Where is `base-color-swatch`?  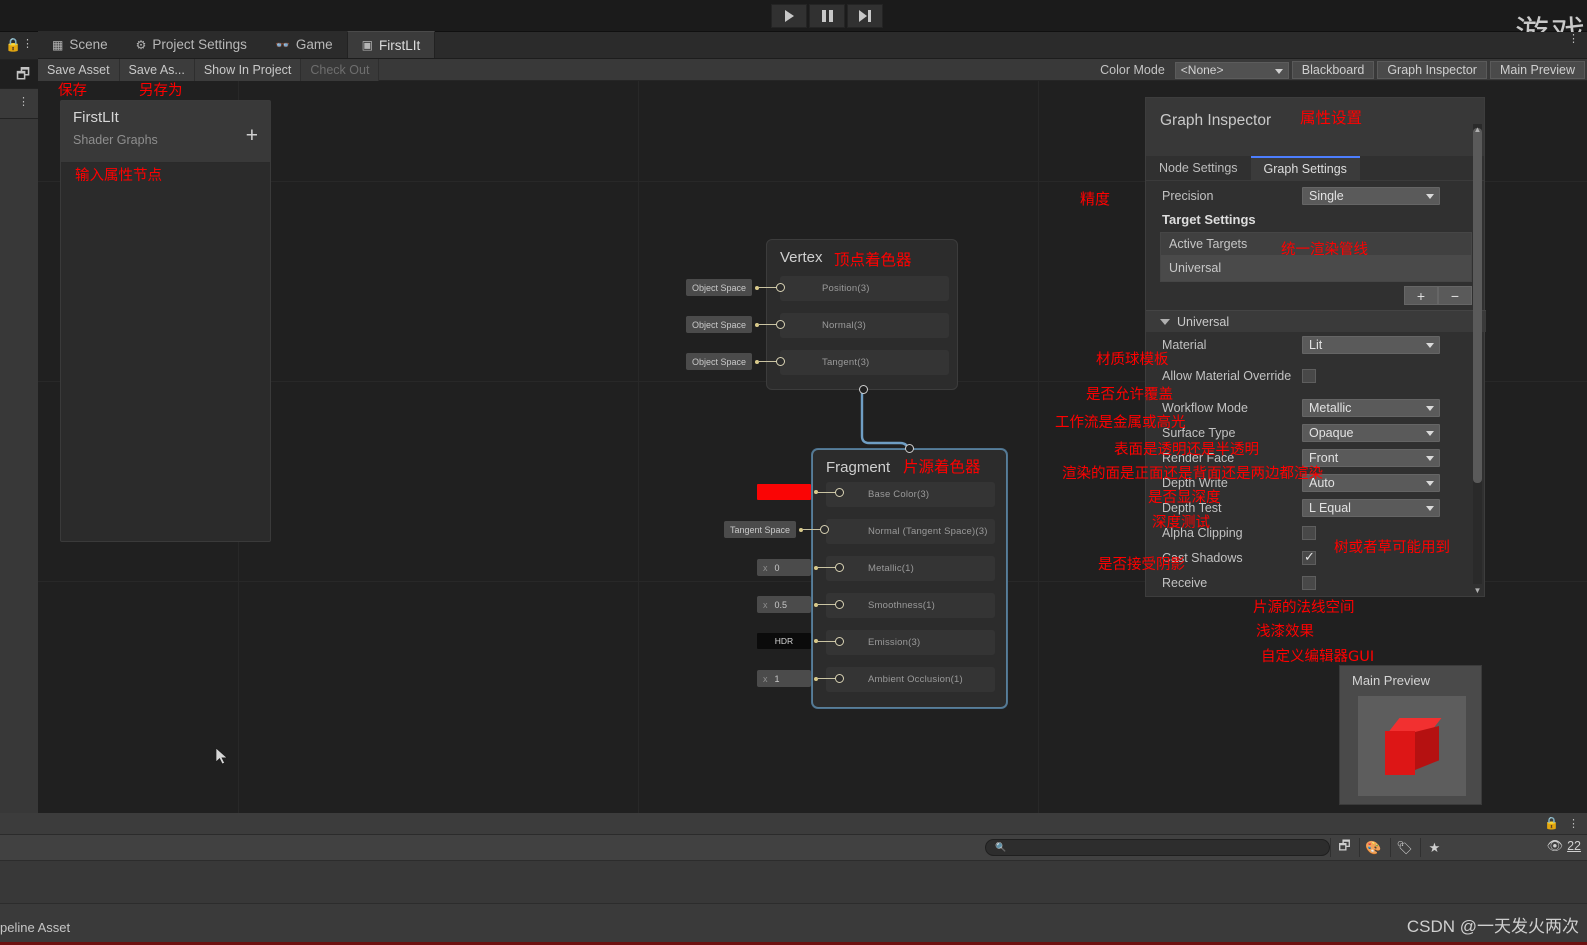
base-color-swatch is located at coordinates (784, 492).